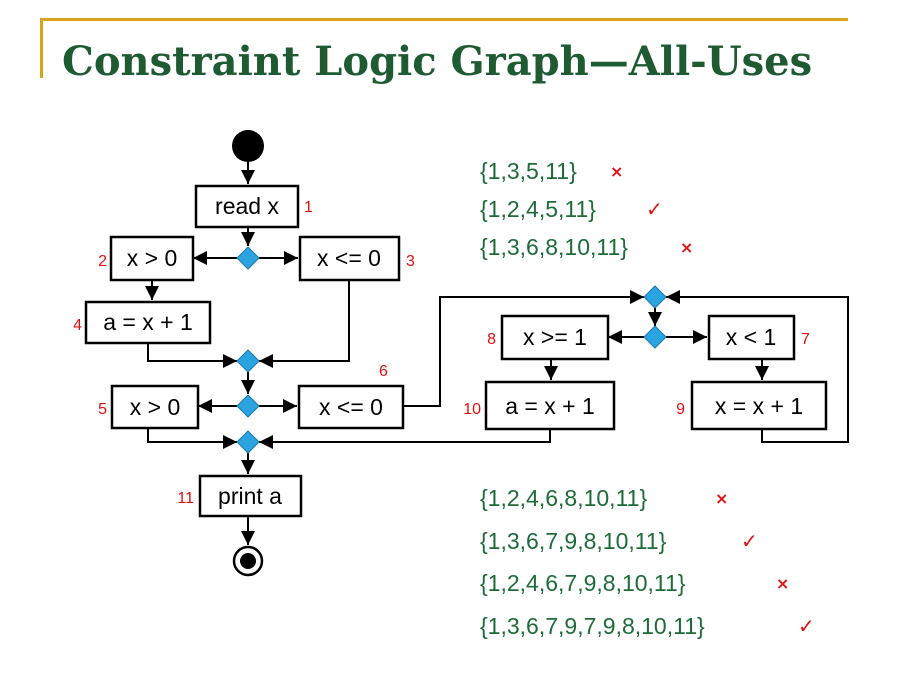  Describe the element at coordinates (751, 337) in the screenshot. I see `node-label: x < 1` at that location.